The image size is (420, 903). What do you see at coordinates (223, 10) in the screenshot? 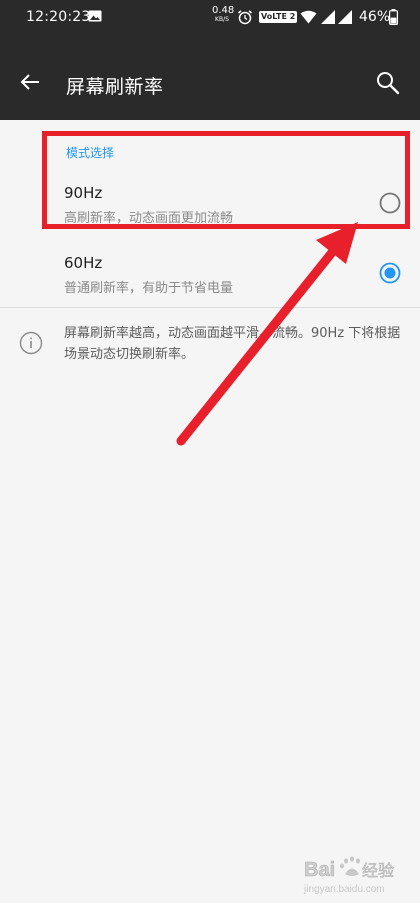
I see `net-speed-value: 0.48` at bounding box center [223, 10].